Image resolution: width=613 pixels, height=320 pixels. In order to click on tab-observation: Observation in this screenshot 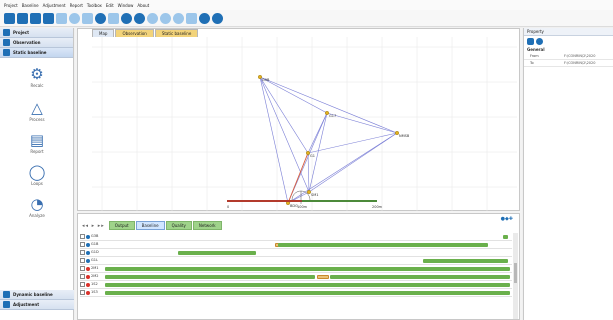, I will do `click(134, 33)`.